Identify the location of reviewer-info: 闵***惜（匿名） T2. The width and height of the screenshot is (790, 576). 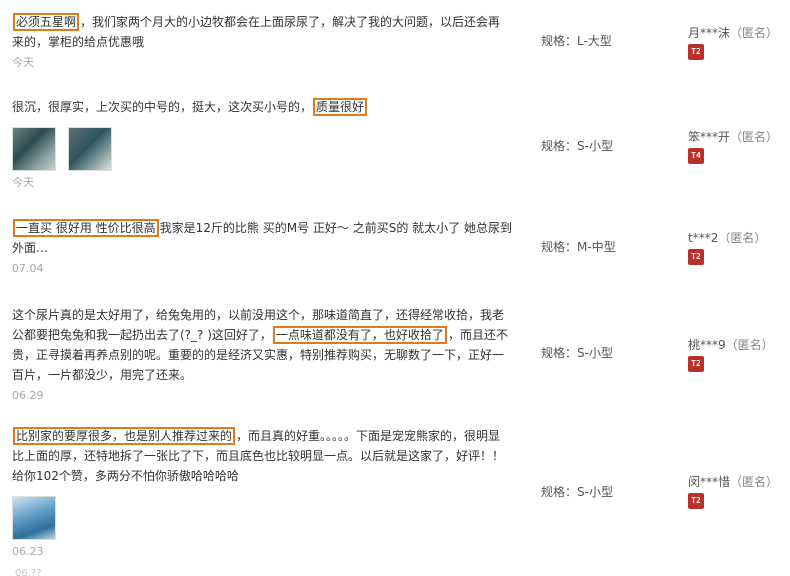
(733, 491).